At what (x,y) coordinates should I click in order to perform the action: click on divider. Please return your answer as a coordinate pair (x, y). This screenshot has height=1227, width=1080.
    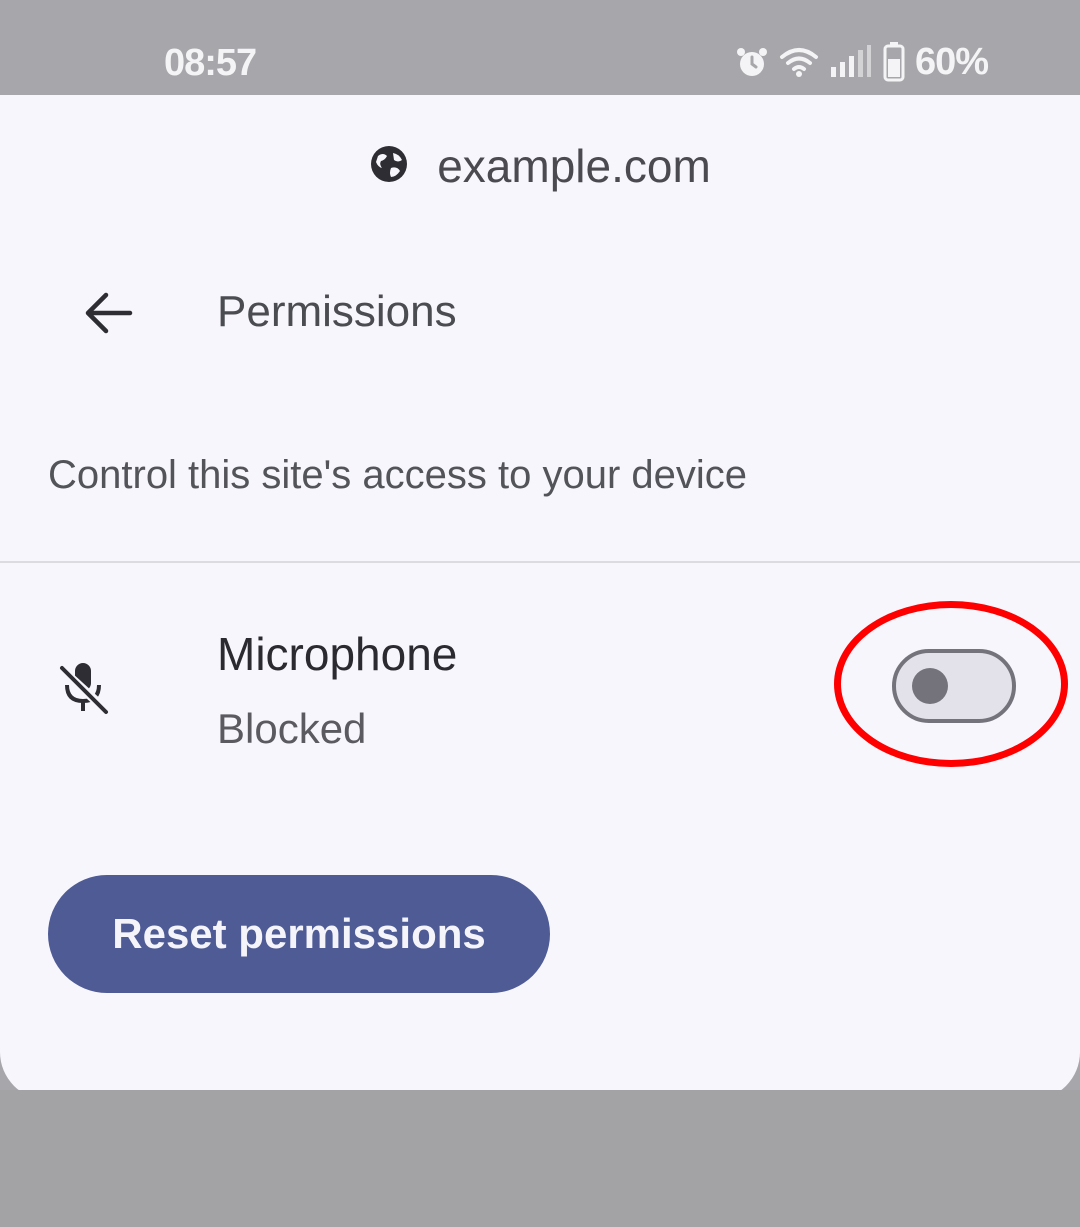
    Looking at the image, I should click on (540, 562).